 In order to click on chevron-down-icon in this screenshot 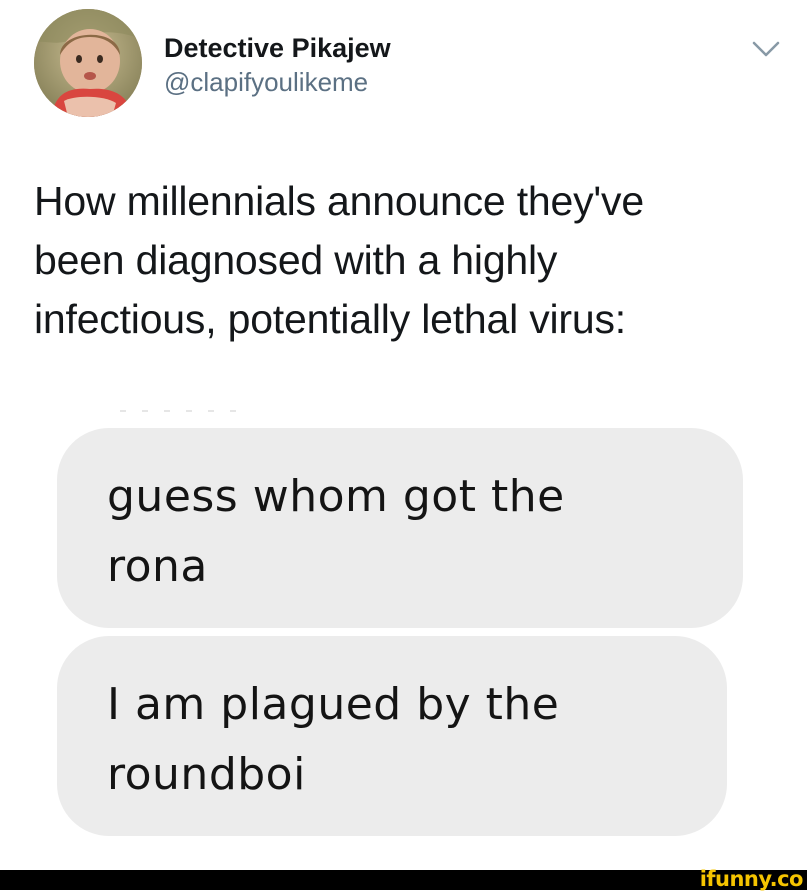, I will do `click(766, 49)`.